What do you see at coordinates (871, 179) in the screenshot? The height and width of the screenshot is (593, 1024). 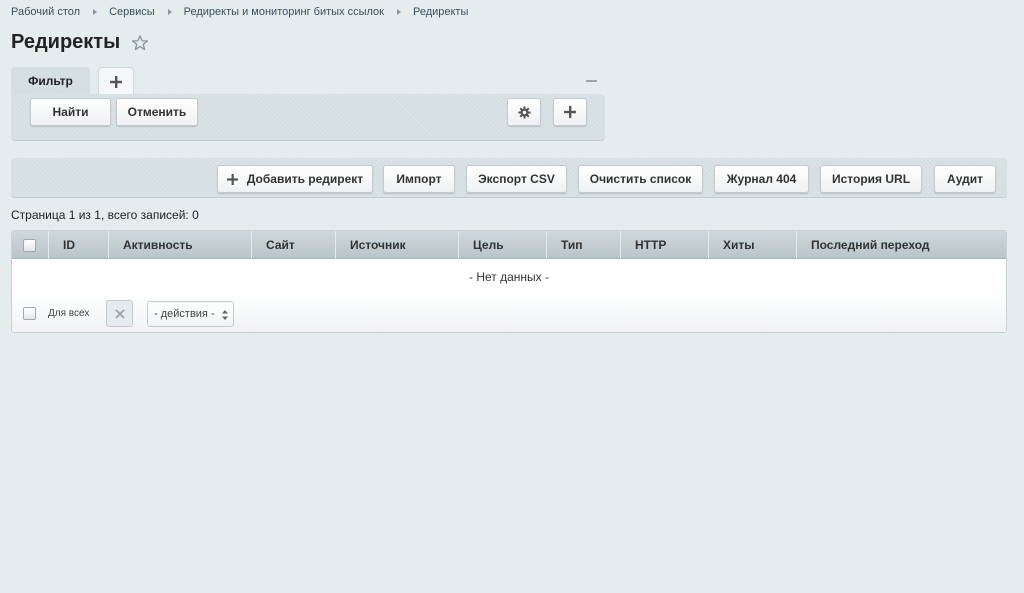 I see `url-history-button: История URL` at bounding box center [871, 179].